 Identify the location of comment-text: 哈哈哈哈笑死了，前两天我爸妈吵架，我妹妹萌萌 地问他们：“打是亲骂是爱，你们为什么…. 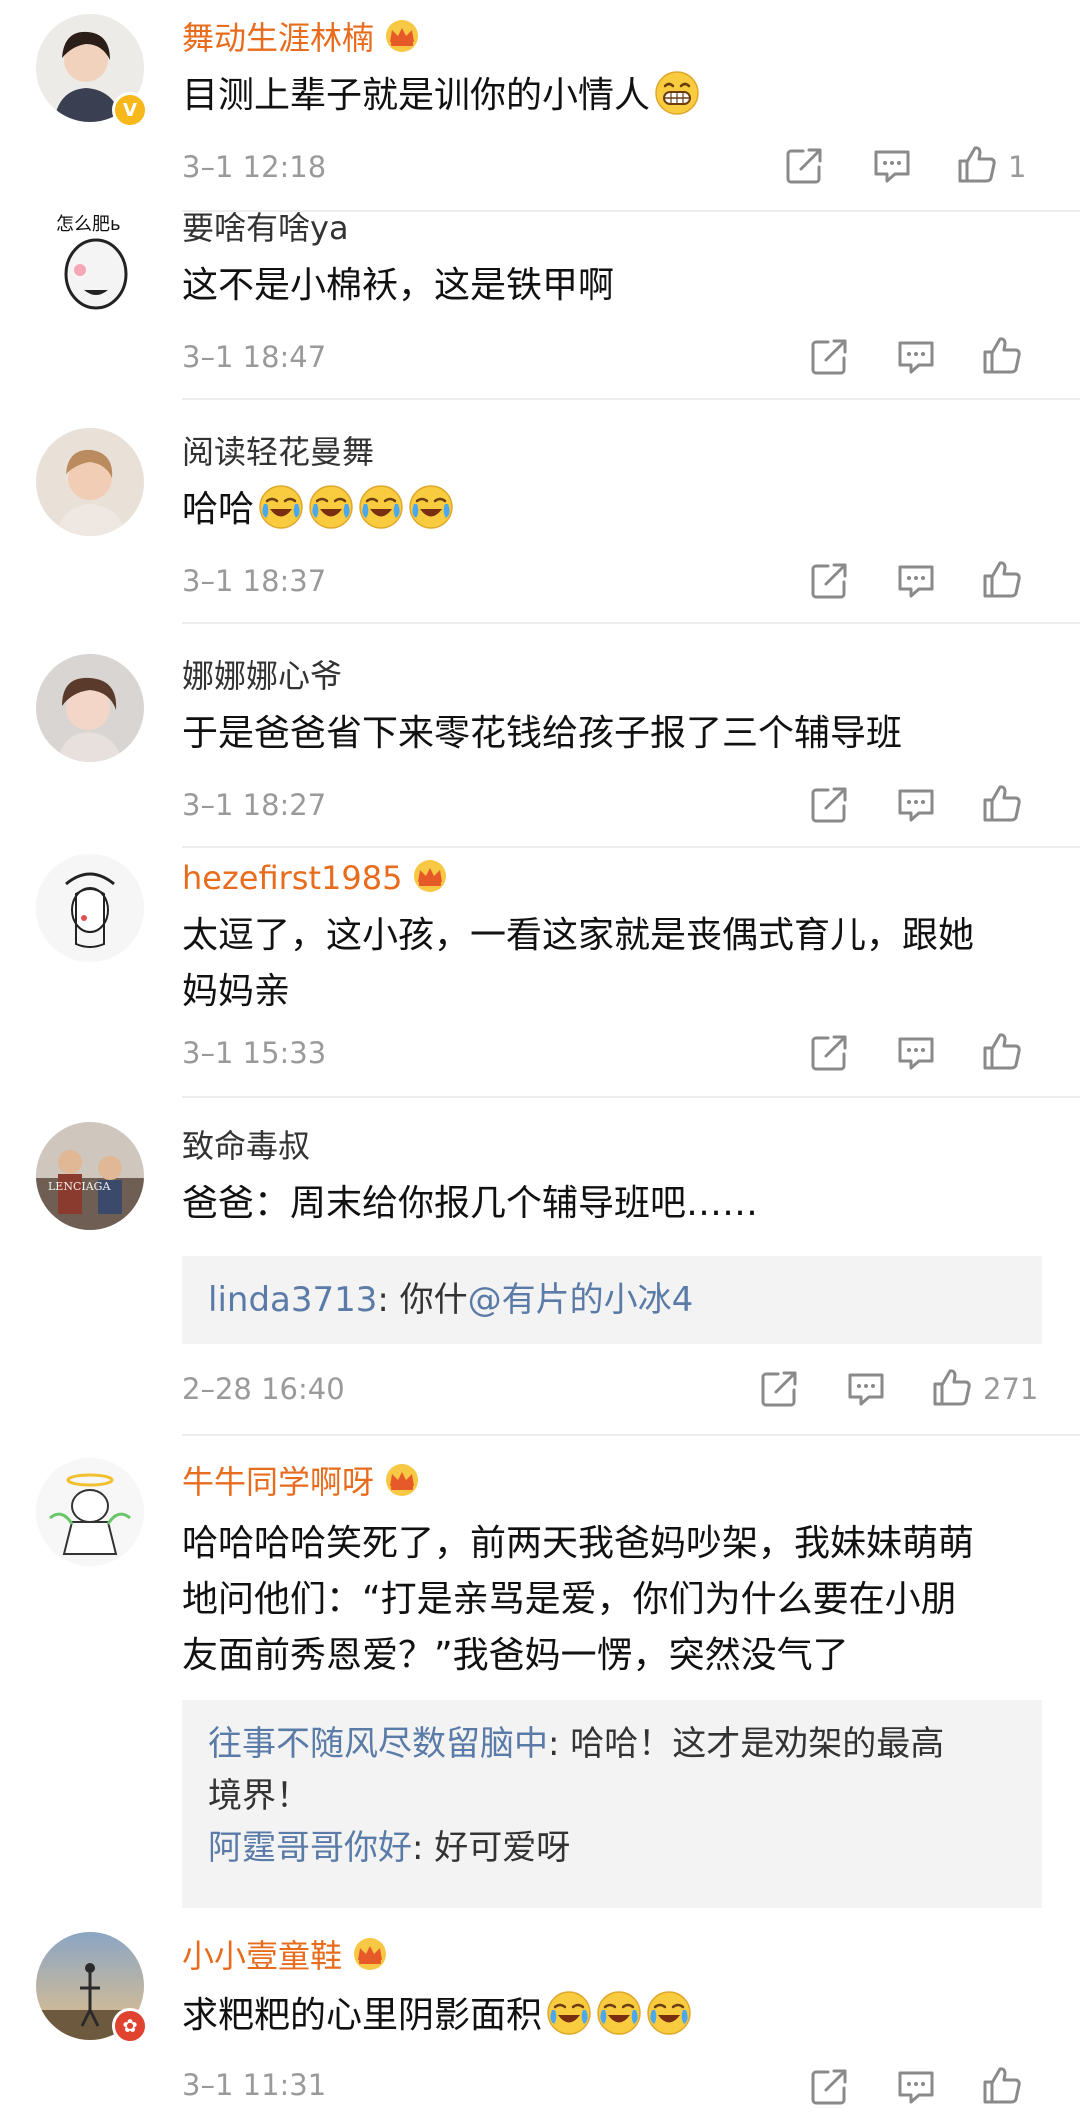
(578, 1599).